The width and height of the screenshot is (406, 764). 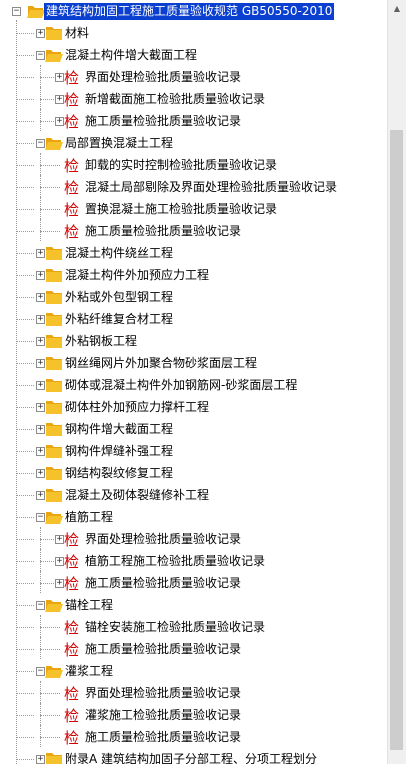 I want to click on tree-folder-node: − 建筑结构加固工程施工质量验收规范 GB50550-2010, so click(x=194, y=12).